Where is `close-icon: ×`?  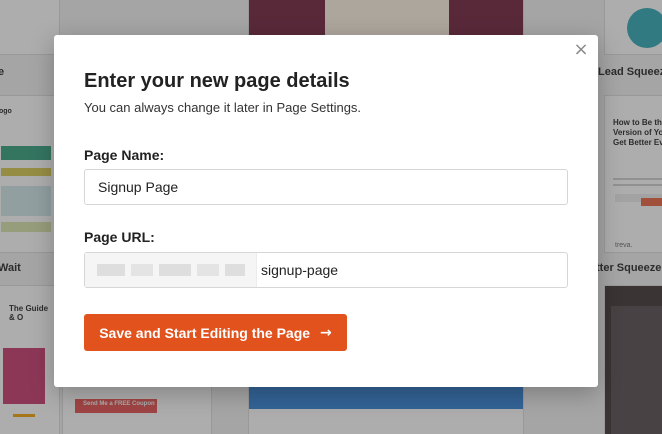 close-icon: × is located at coordinates (581, 50).